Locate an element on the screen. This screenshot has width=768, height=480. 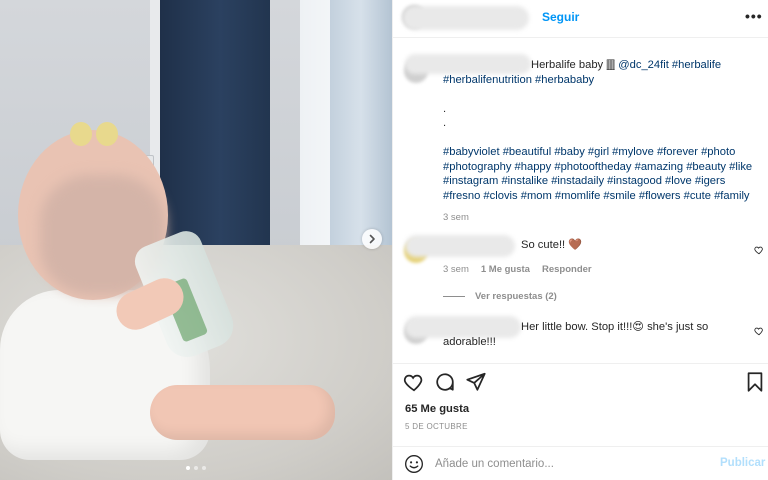
carousel-next-button is located at coordinates (372, 239).